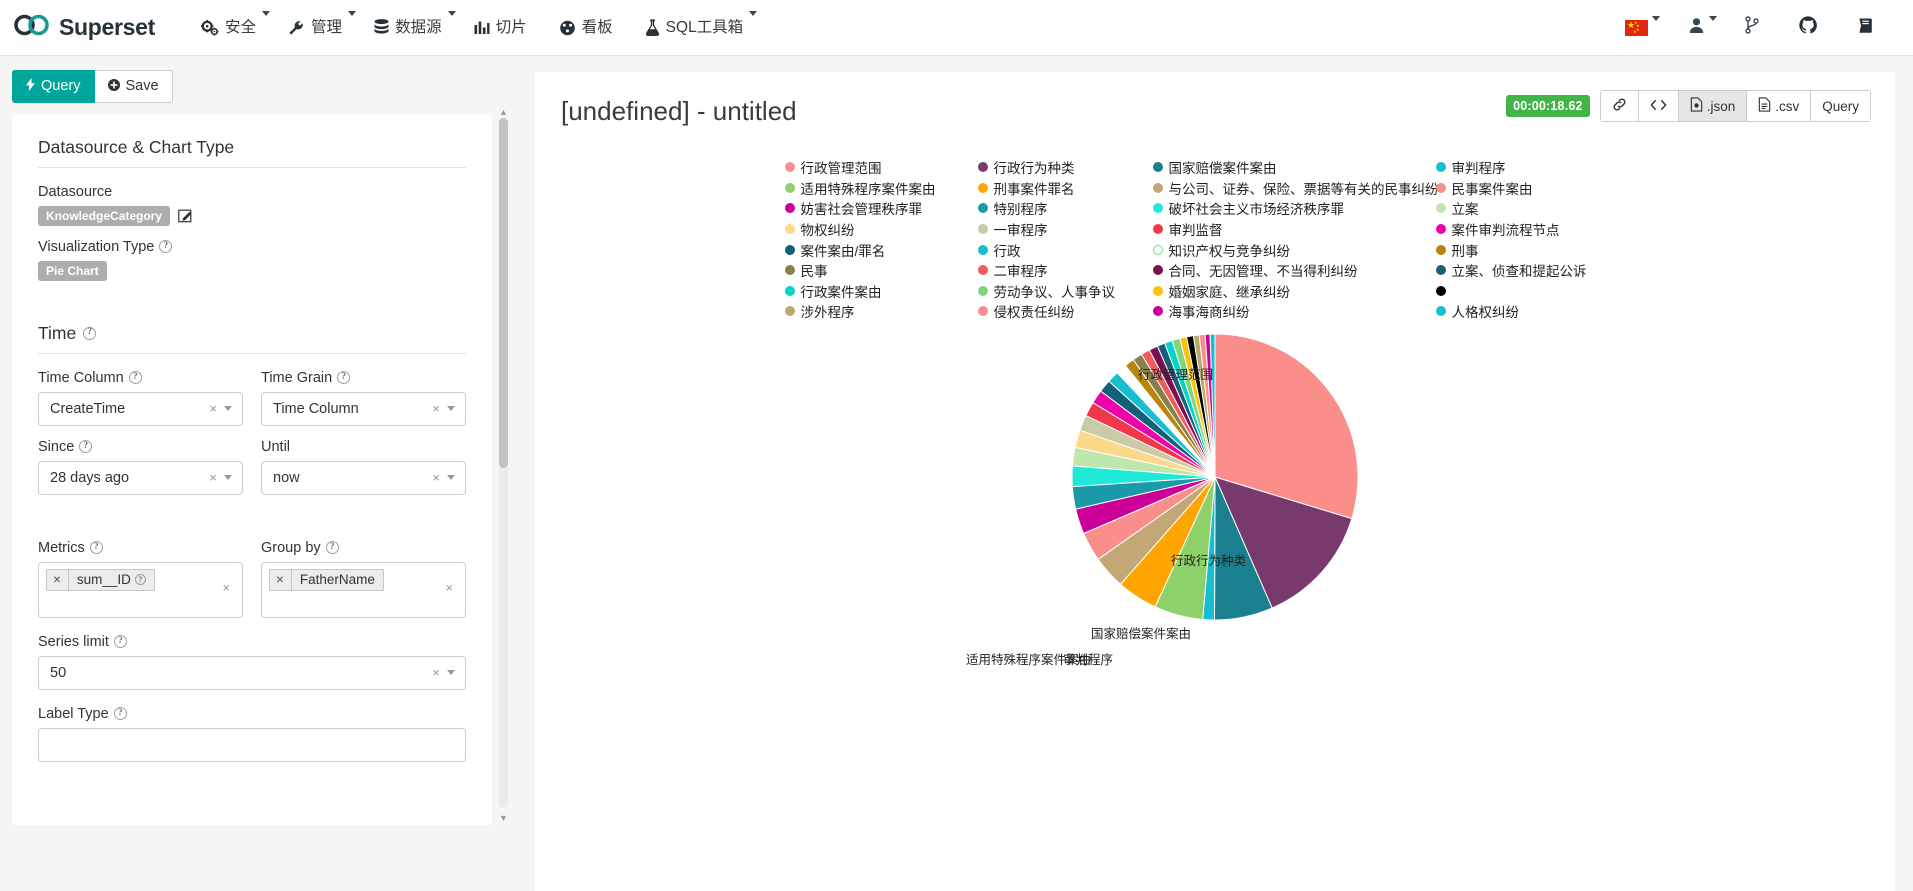 The height and width of the screenshot is (891, 1913). I want to click on legend-item: 国家赔偿案件案由, so click(1277, 167).